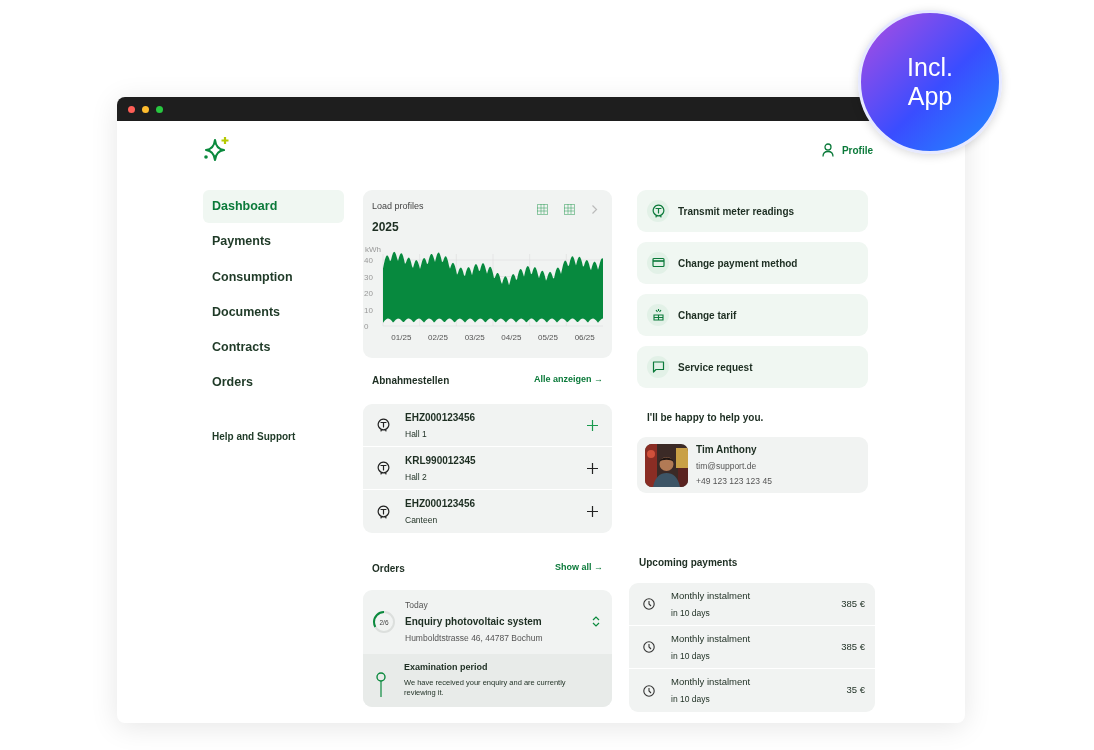 This screenshot has height=750, width=1094. Describe the element at coordinates (548, 337) in the screenshot. I see `axis-label: 05/25` at that location.